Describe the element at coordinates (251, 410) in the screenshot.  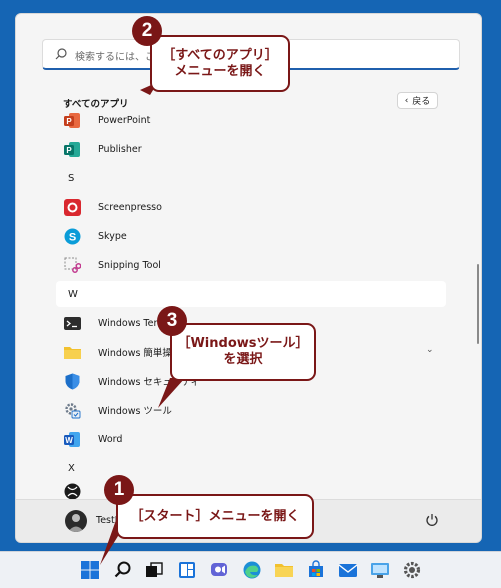
I see `app-item-windows-tools: Windows ツール` at that location.